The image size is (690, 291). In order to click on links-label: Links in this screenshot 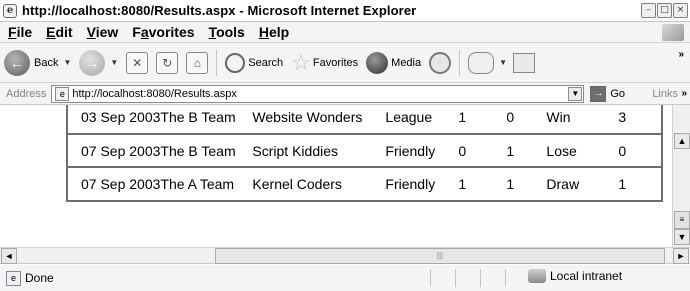, I will do `click(665, 94)`.